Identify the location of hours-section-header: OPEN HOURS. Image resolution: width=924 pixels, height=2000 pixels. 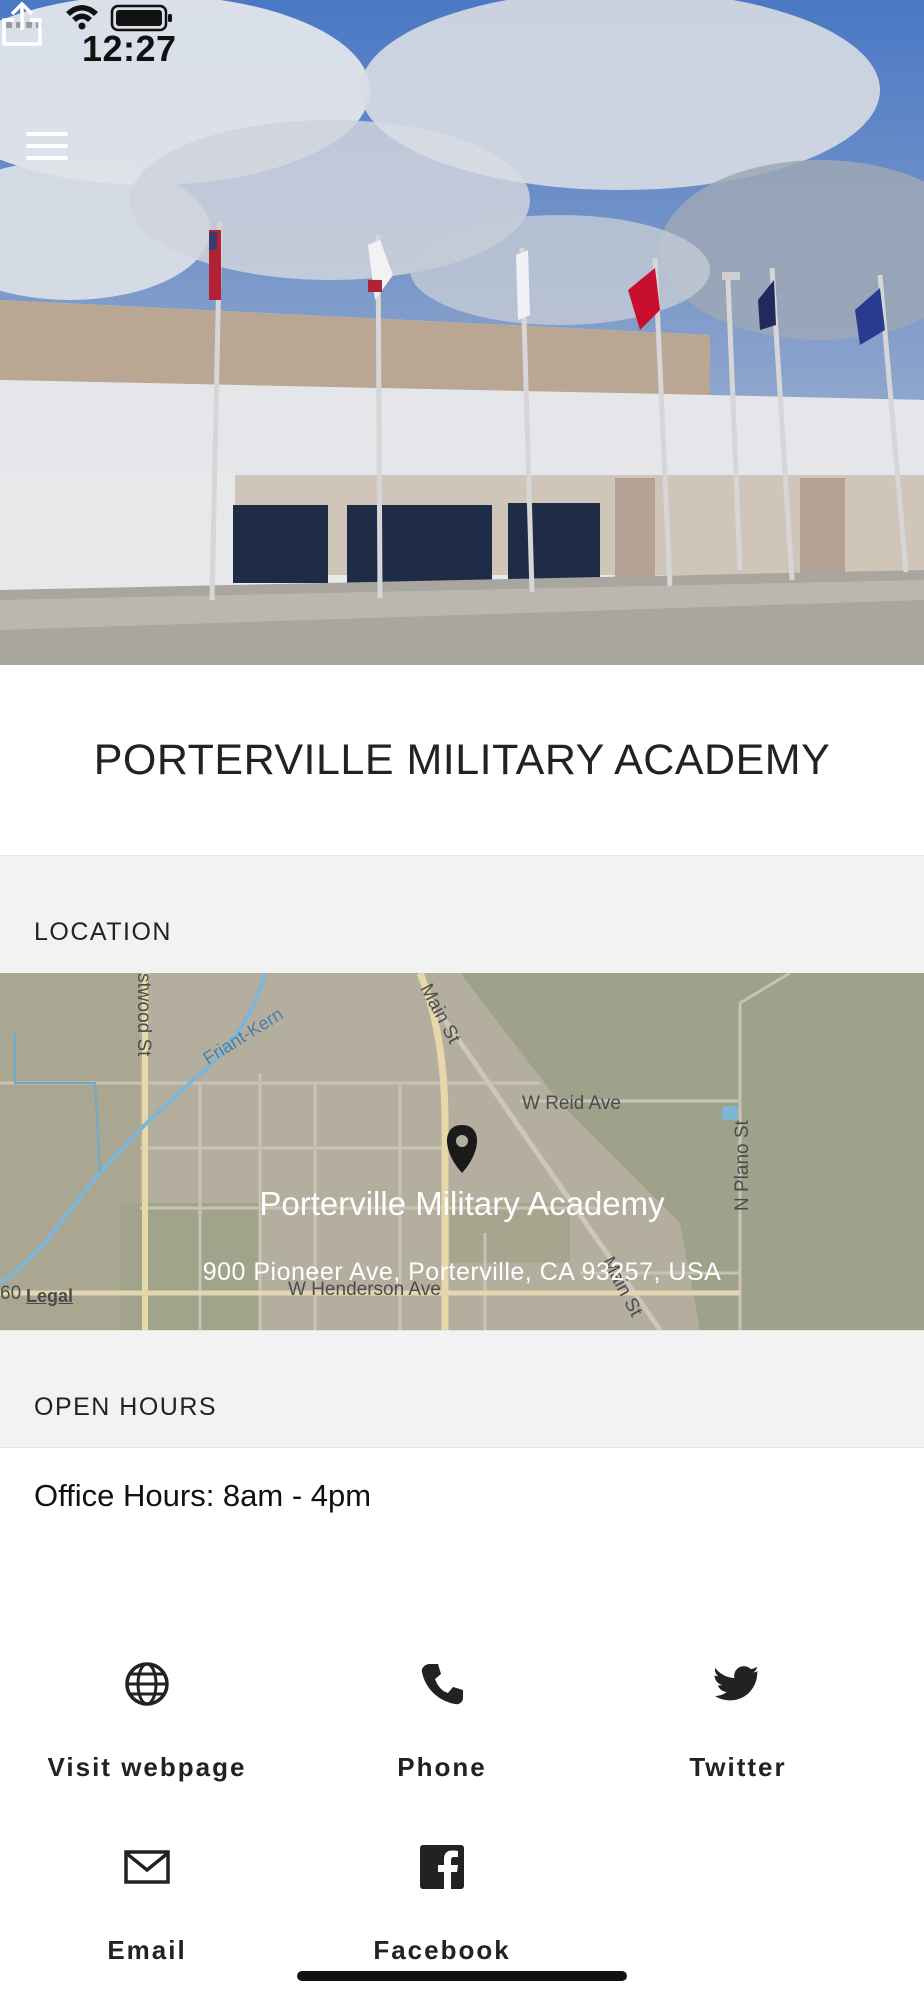
(462, 1389).